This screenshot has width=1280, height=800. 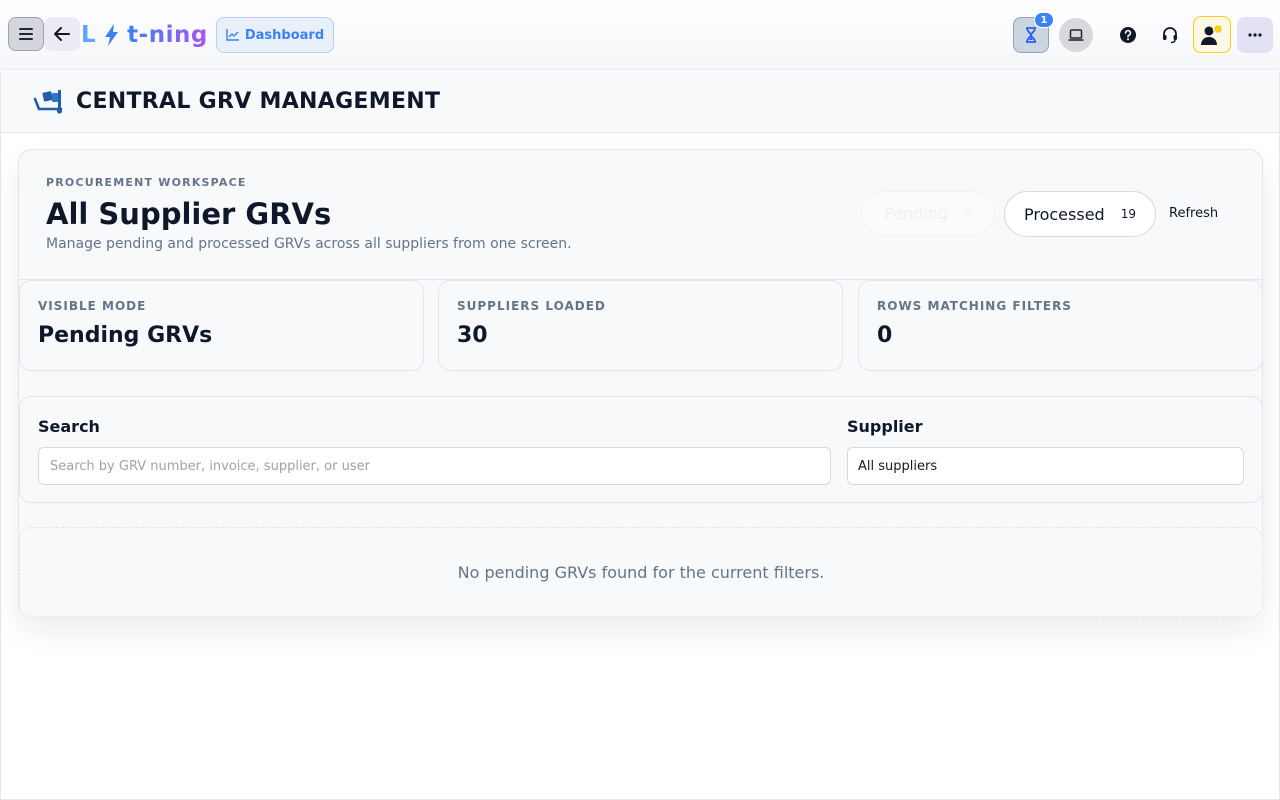 What do you see at coordinates (898, 466) in the screenshot?
I see `supplier-select-value: All suppliers` at bounding box center [898, 466].